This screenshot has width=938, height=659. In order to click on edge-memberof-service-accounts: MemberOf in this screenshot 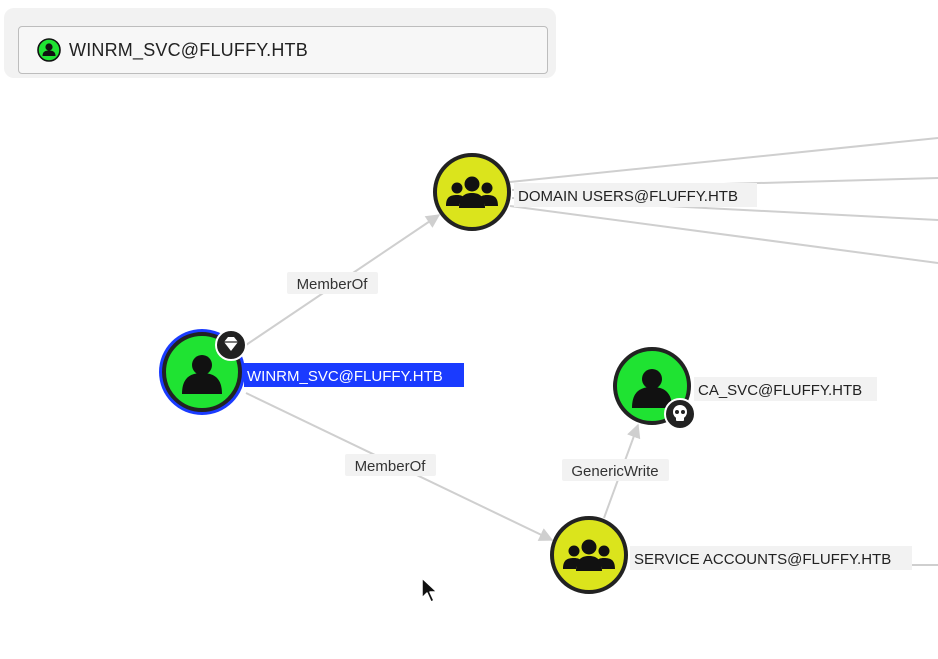, I will do `click(399, 466)`.